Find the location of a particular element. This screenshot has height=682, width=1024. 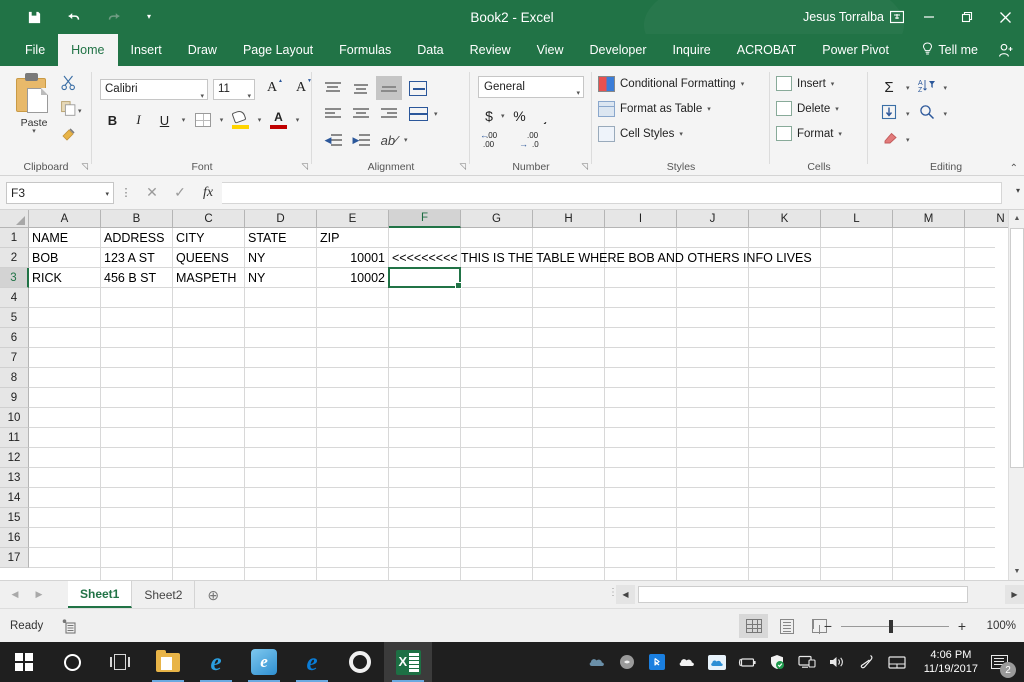

tab-page-layout: Page Layout is located at coordinates (278, 50).